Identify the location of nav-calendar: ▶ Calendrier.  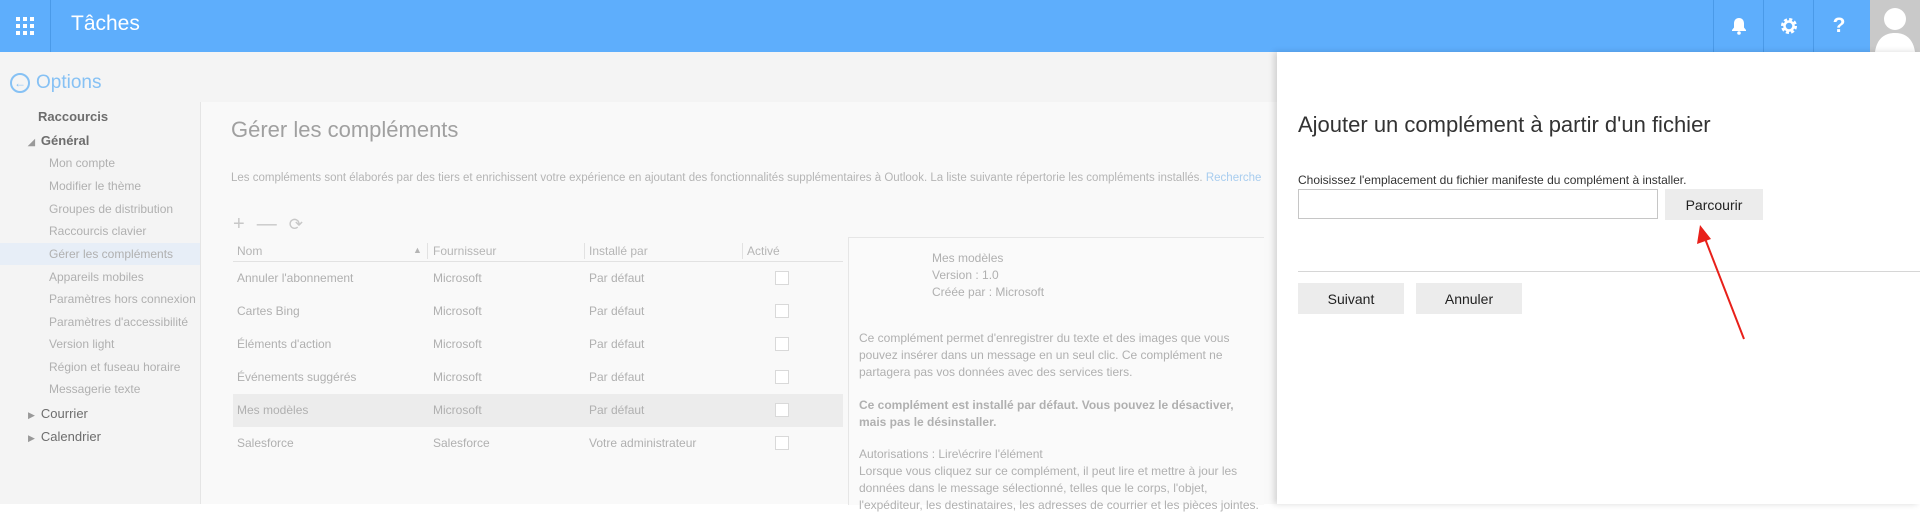
(64, 436).